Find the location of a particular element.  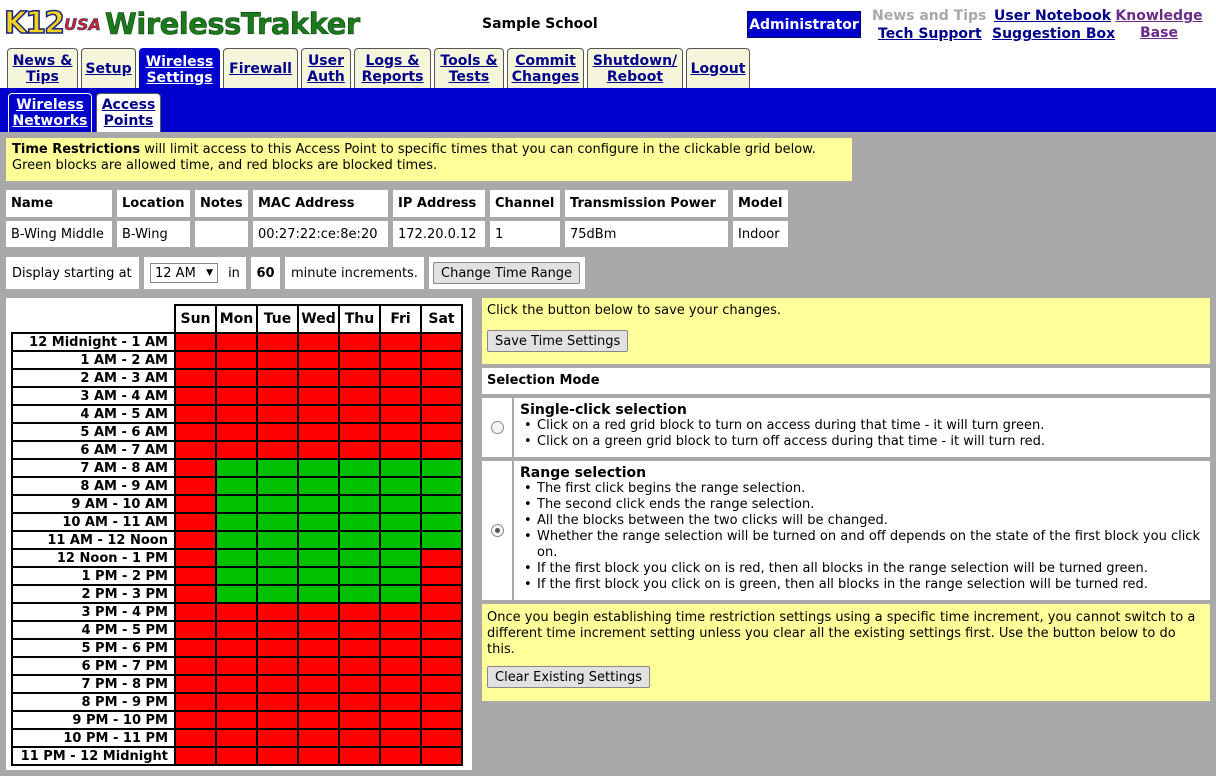

tab-news-tips: News & Tips is located at coordinates (42, 68).